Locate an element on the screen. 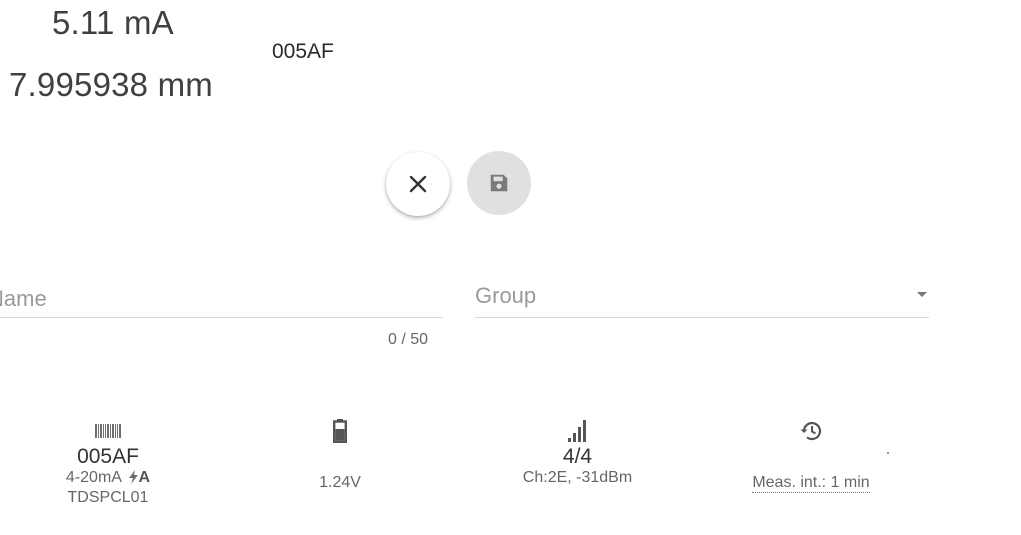  distance-reading: 7.995938 mm is located at coordinates (111, 84).